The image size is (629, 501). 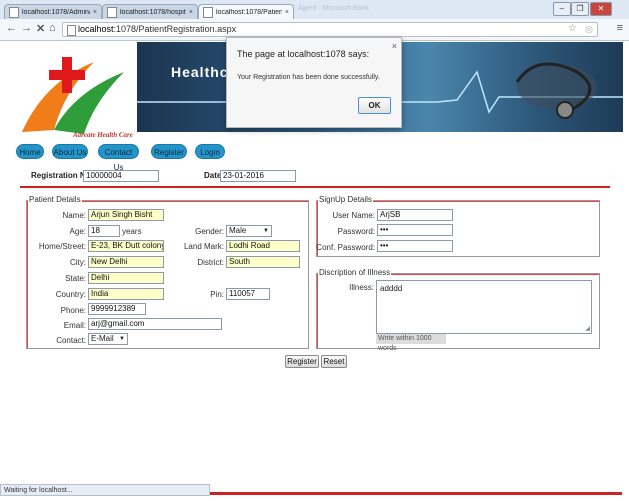 I want to click on restore-icon: ❐, so click(x=580, y=9).